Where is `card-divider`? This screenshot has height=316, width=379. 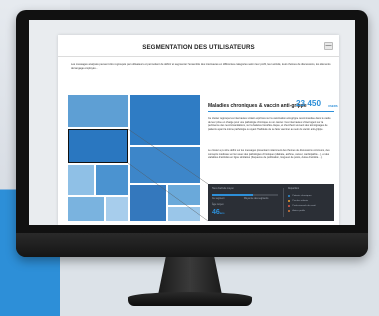 card-divider is located at coordinates (198, 56).